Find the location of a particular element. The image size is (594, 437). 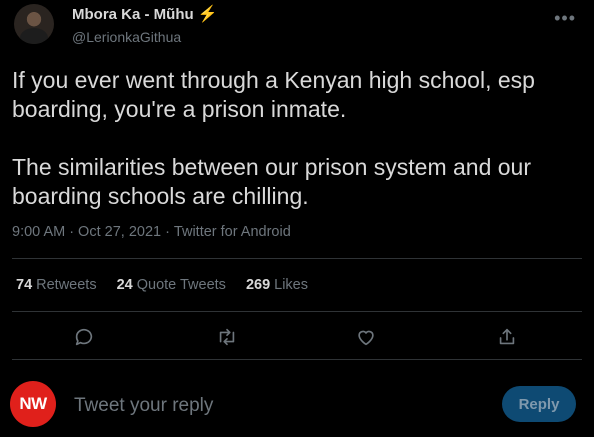

quote-tweets-count: 24 is located at coordinates (124, 285).